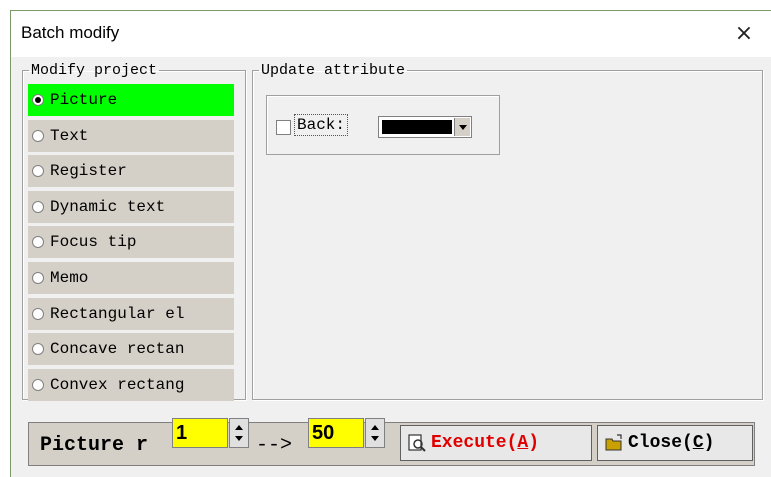 This screenshot has width=771, height=477. What do you see at coordinates (375, 433) in the screenshot?
I see `range-to-spinner-icon` at bounding box center [375, 433].